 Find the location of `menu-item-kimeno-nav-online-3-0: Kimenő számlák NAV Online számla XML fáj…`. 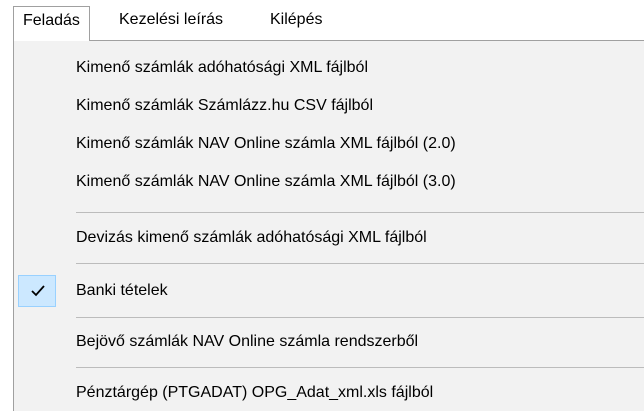

menu-item-kimeno-nav-online-3-0: Kimenő számlák NAV Online számla XML fáj… is located at coordinates (328, 182).